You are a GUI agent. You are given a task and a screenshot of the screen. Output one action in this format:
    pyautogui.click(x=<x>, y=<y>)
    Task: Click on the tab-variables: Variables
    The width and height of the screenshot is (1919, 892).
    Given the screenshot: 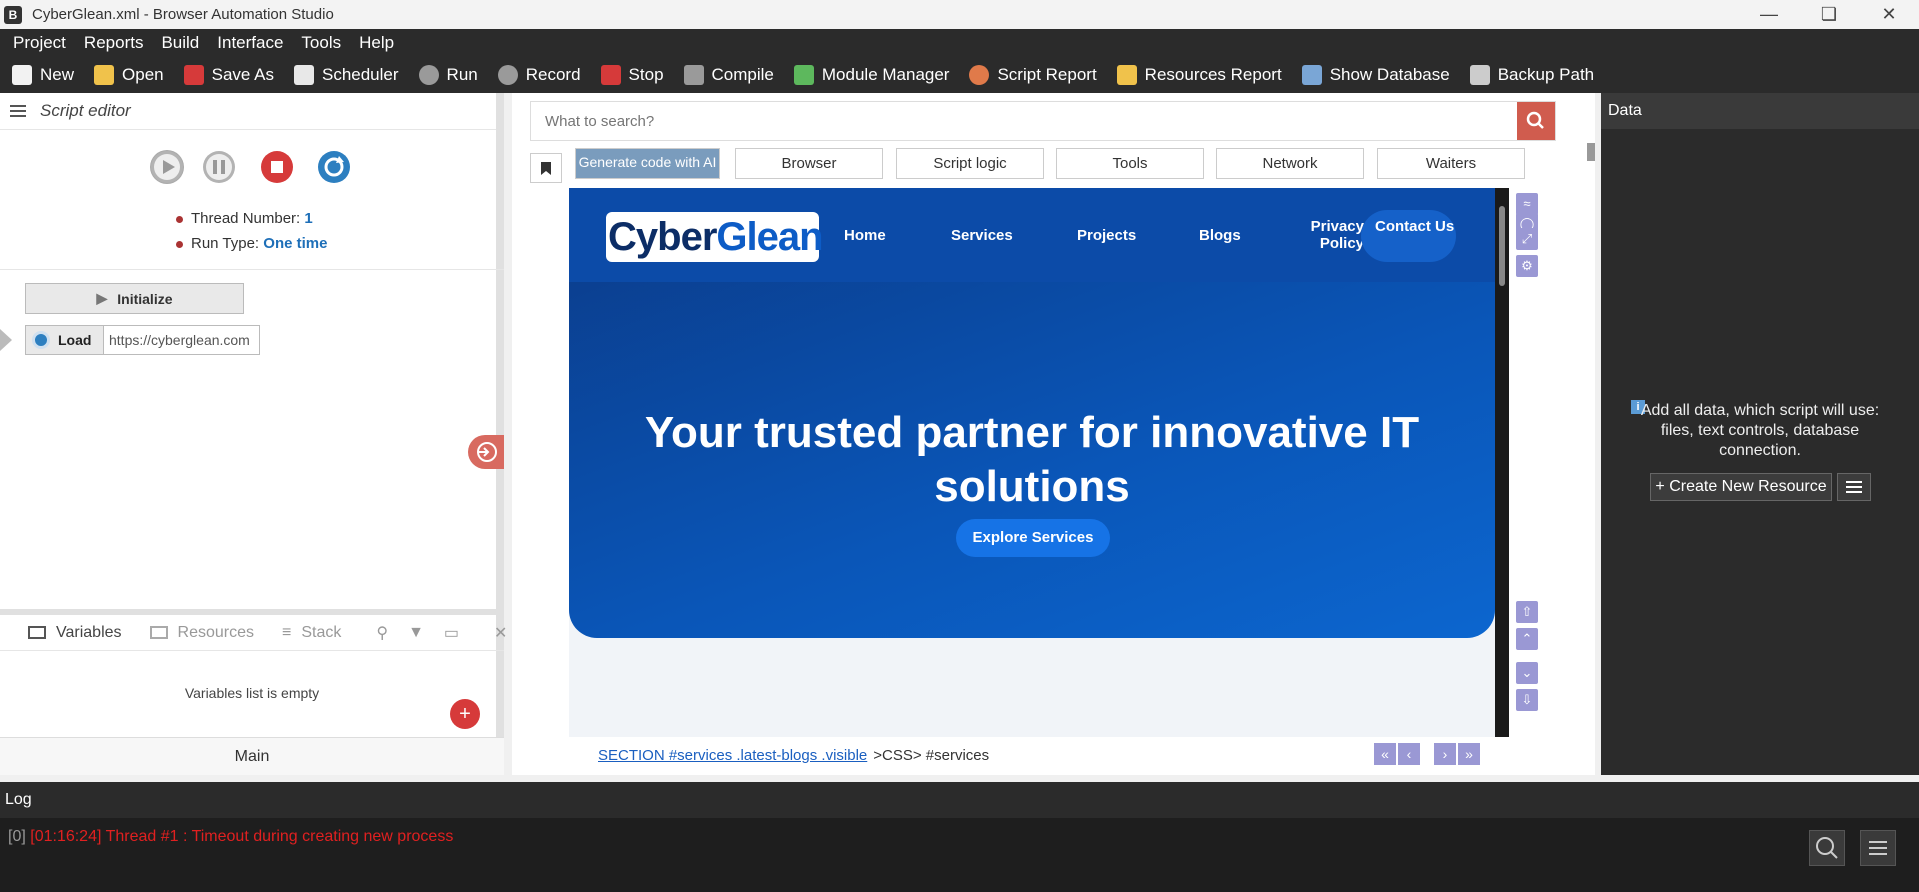 What is the action you would take?
    pyautogui.click(x=75, y=633)
    